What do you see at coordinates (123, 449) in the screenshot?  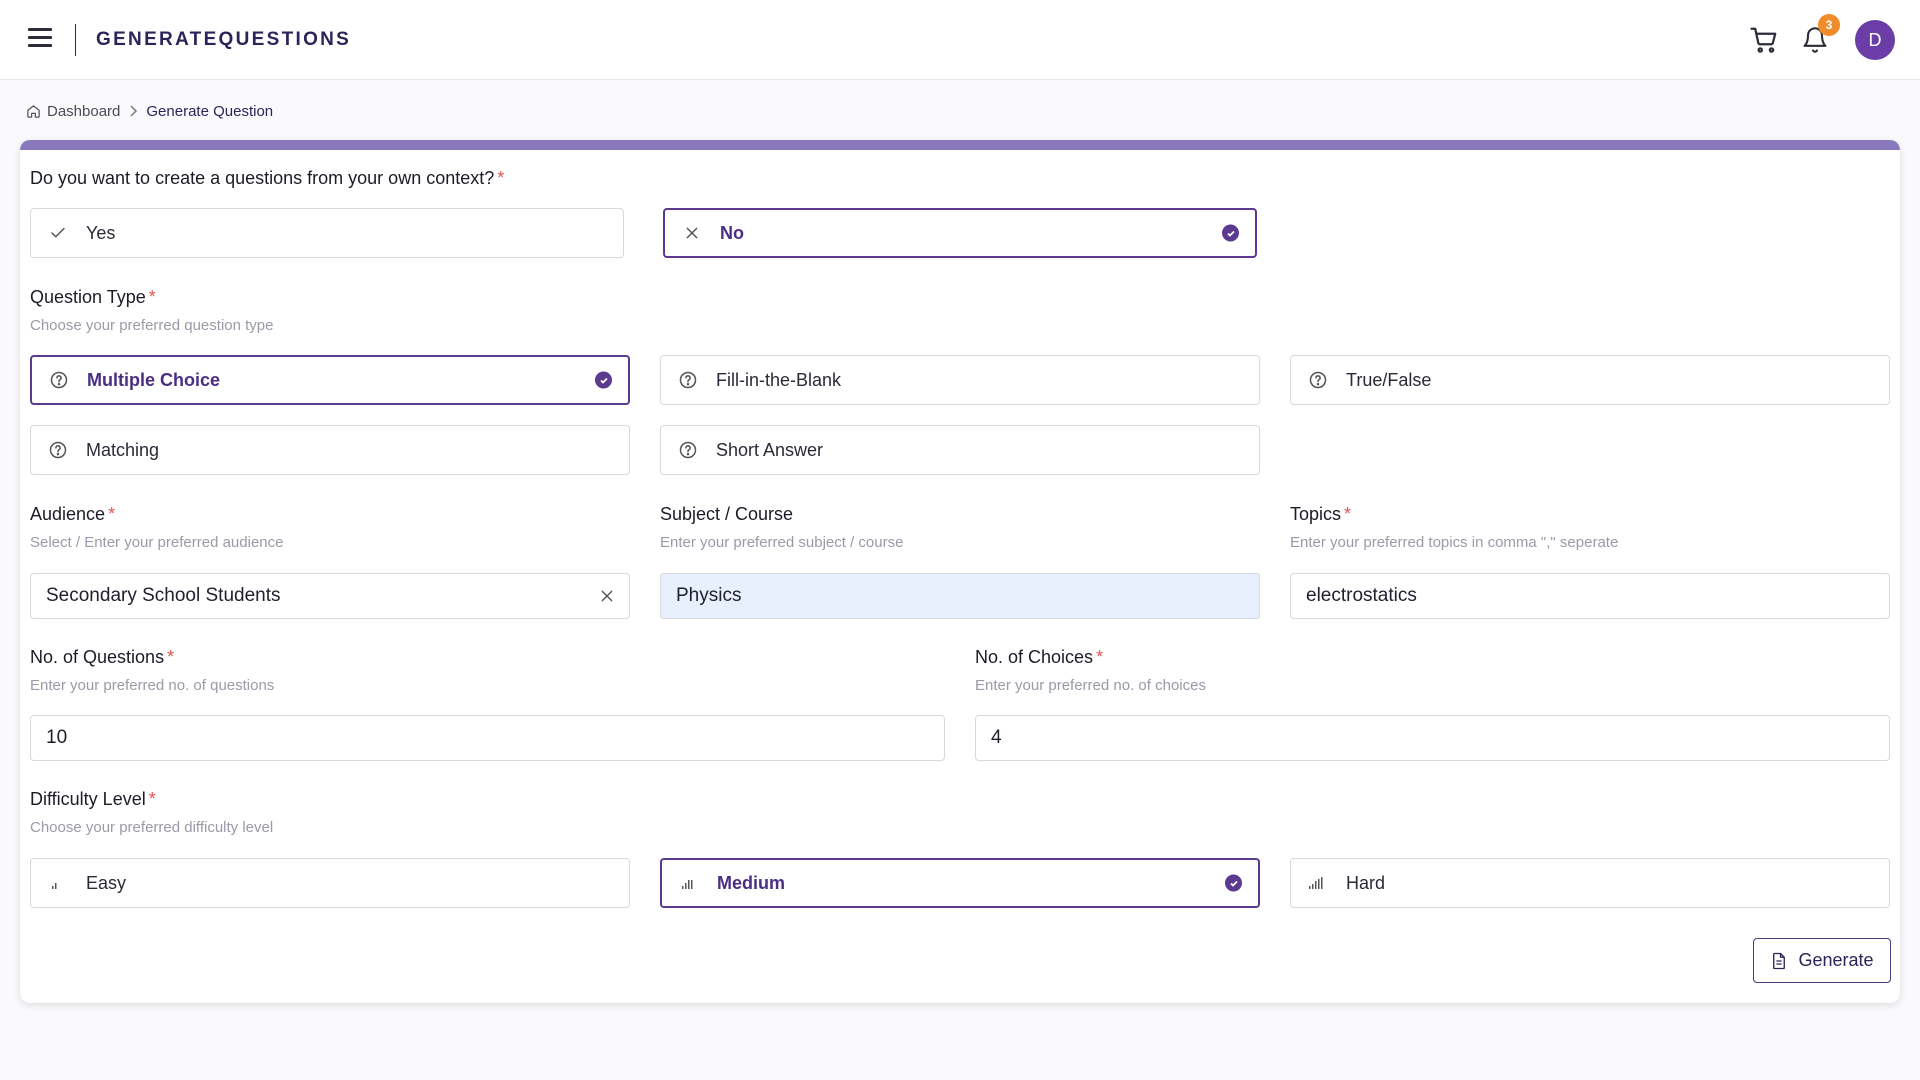 I see `option-label: Matching` at bounding box center [123, 449].